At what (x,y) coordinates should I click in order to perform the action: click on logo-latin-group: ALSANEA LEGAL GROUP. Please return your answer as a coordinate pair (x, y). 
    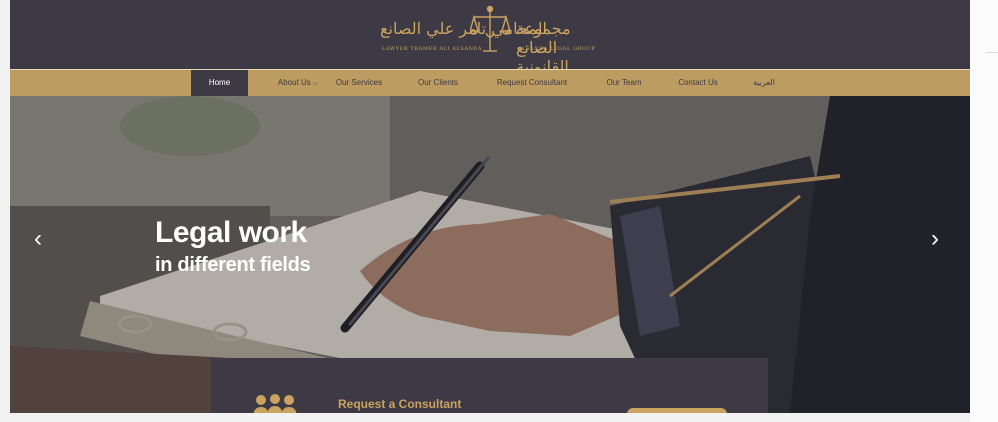
    Looking at the image, I should click on (557, 49).